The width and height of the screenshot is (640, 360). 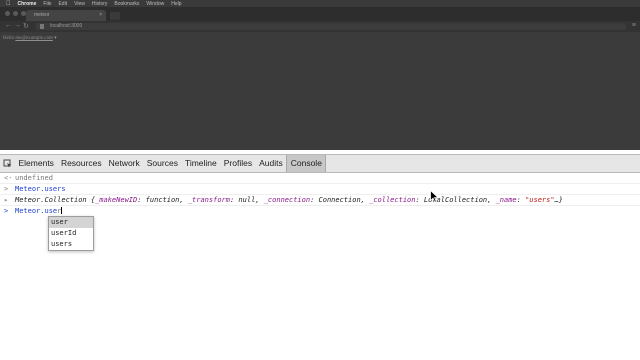 I want to click on menu-item-app: Chrome, so click(x=27, y=4).